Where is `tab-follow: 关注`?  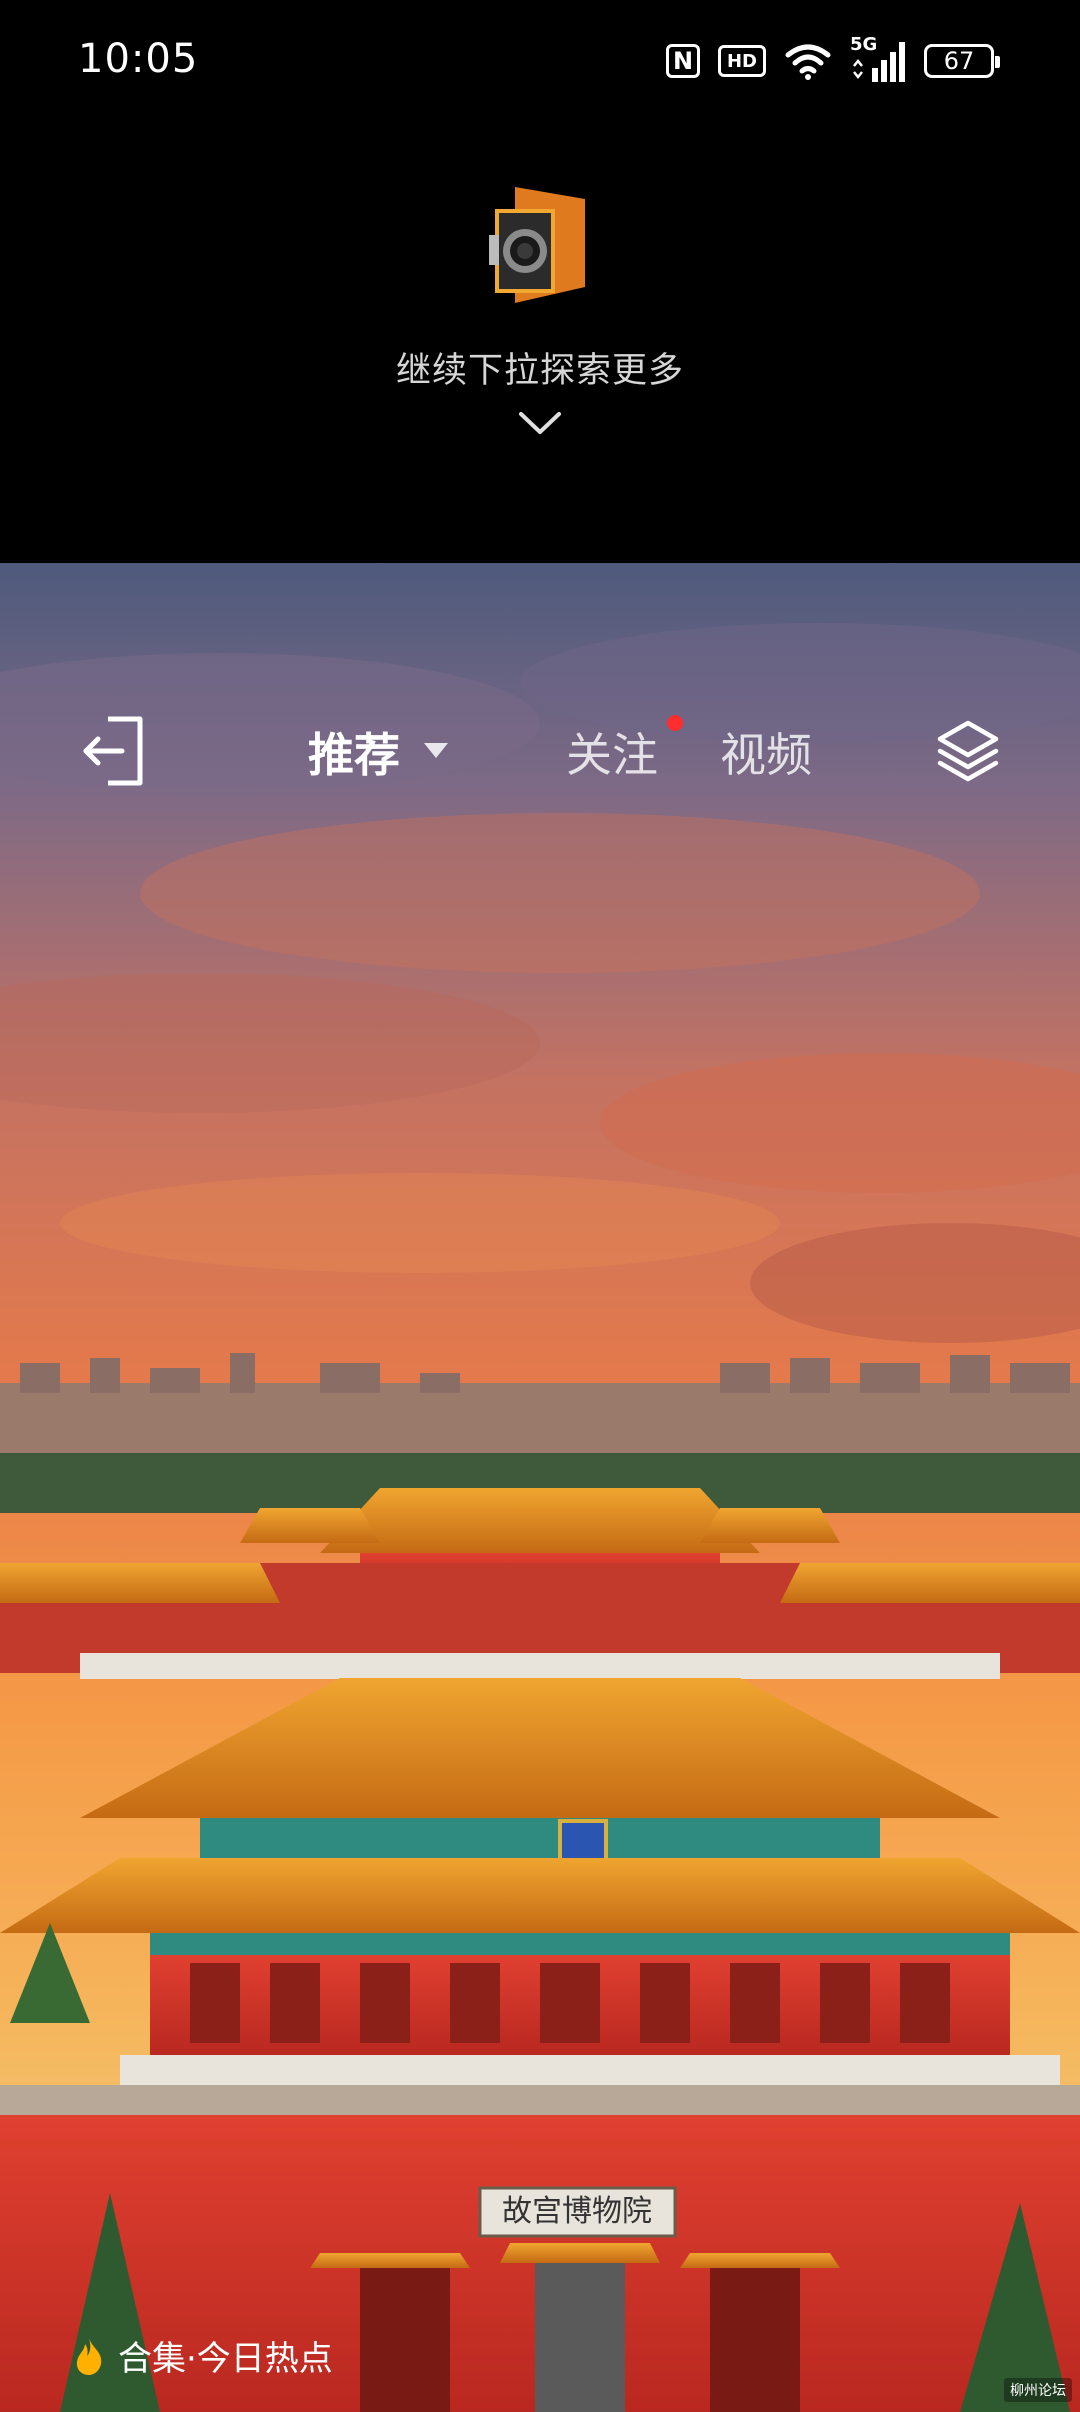 tab-follow: 关注 is located at coordinates (612, 752).